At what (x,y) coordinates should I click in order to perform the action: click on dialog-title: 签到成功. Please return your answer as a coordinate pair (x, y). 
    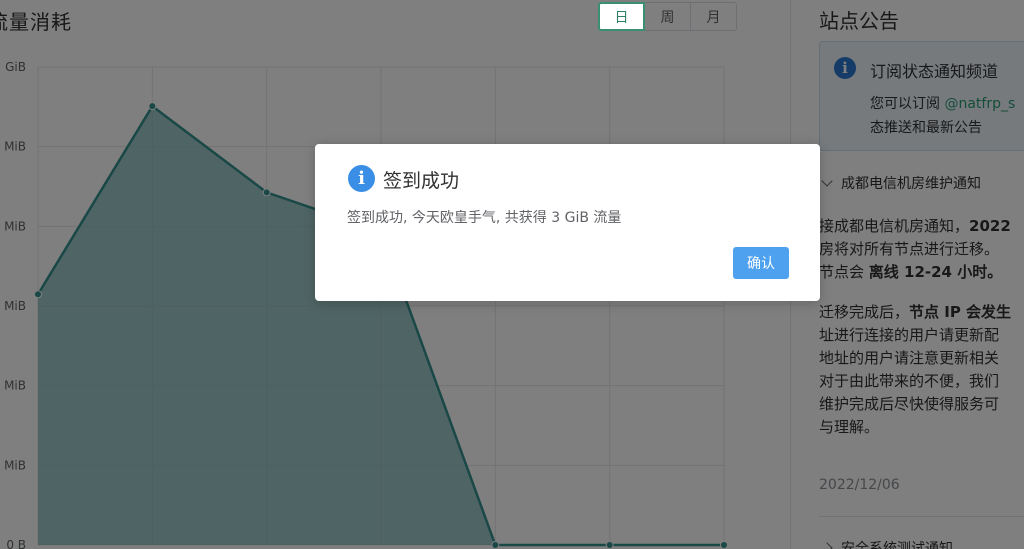
    Looking at the image, I should click on (421, 181).